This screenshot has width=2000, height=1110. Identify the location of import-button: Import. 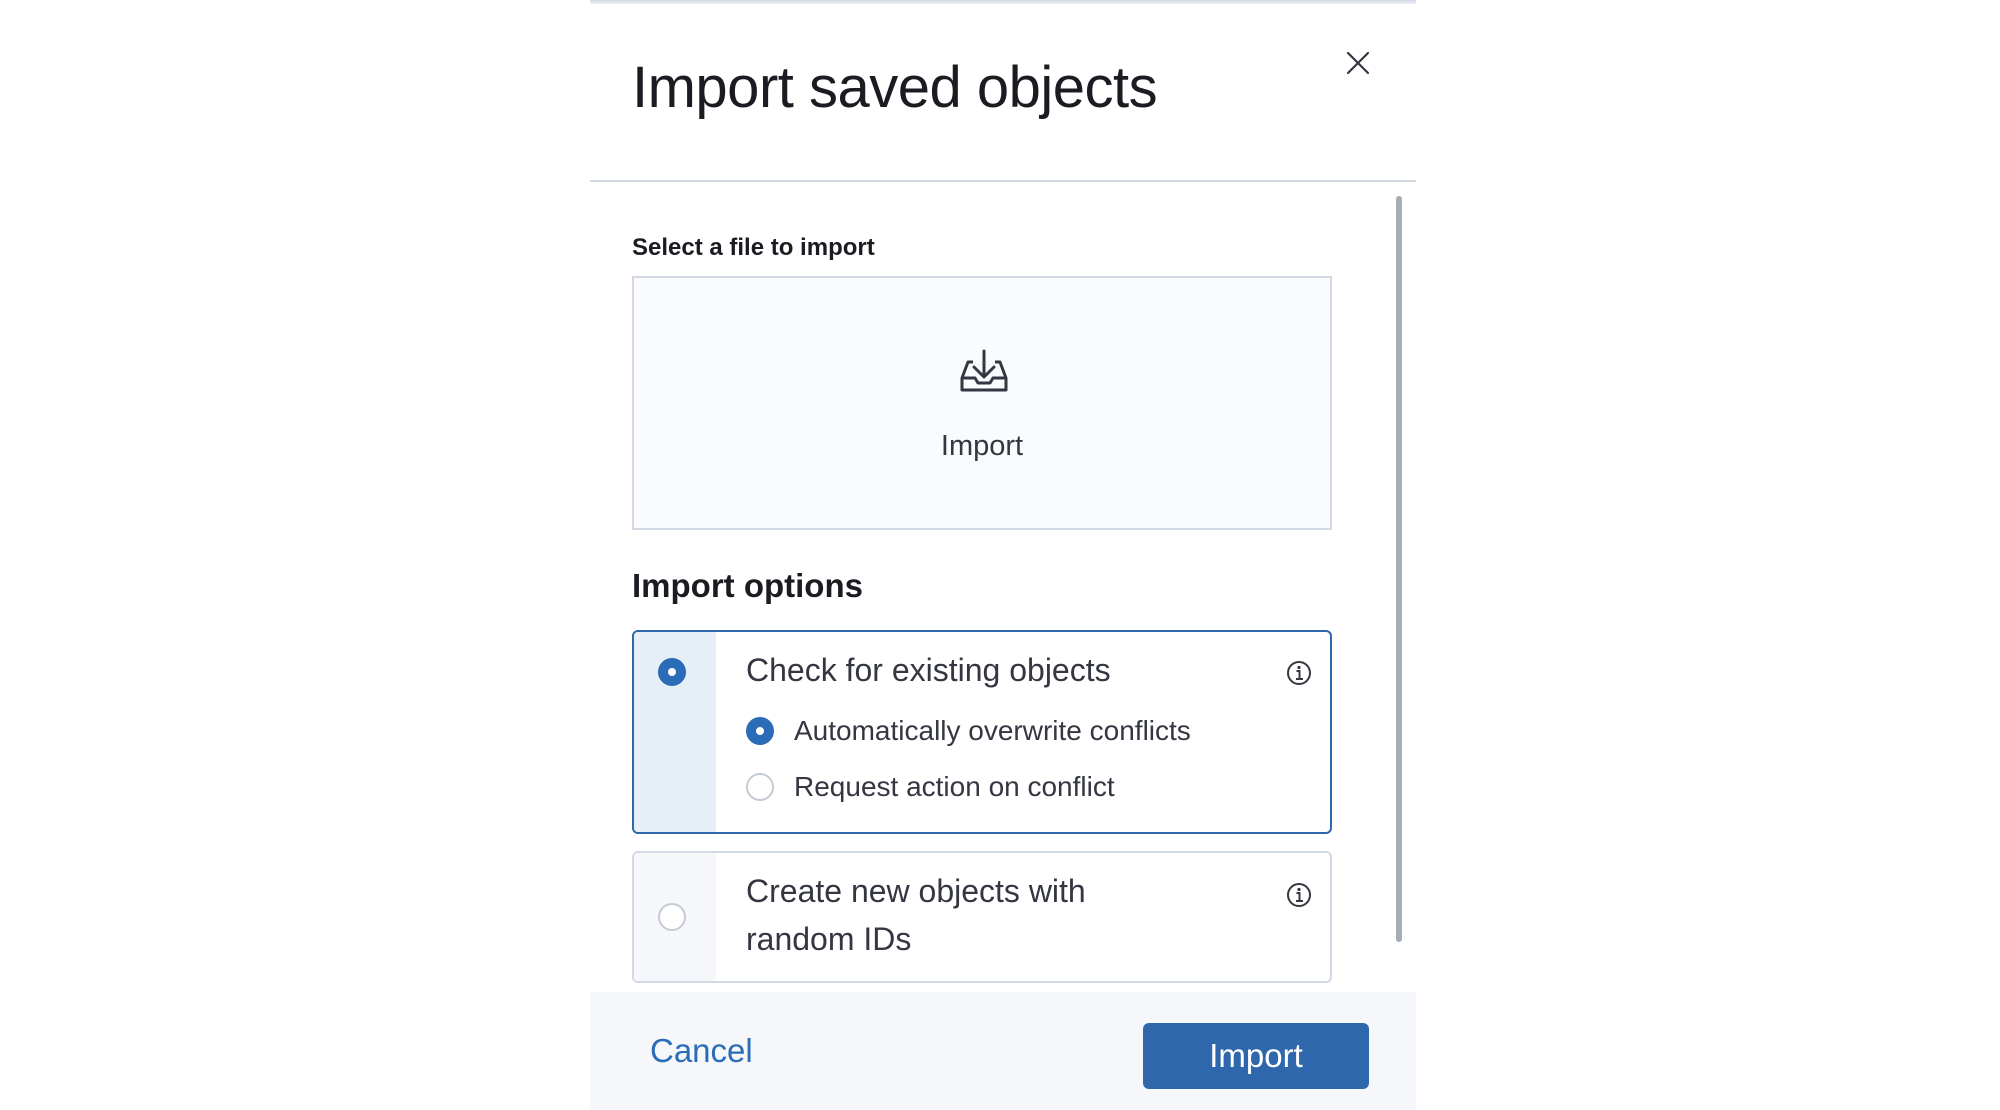
(1256, 1056).